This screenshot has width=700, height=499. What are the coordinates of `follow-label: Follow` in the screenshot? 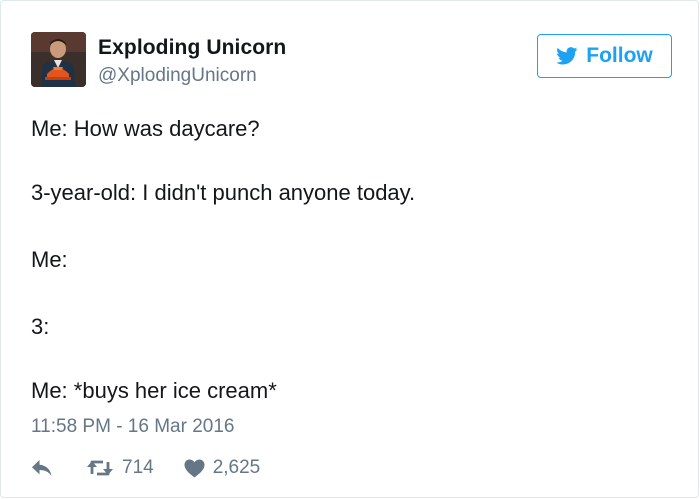 It's located at (619, 55).